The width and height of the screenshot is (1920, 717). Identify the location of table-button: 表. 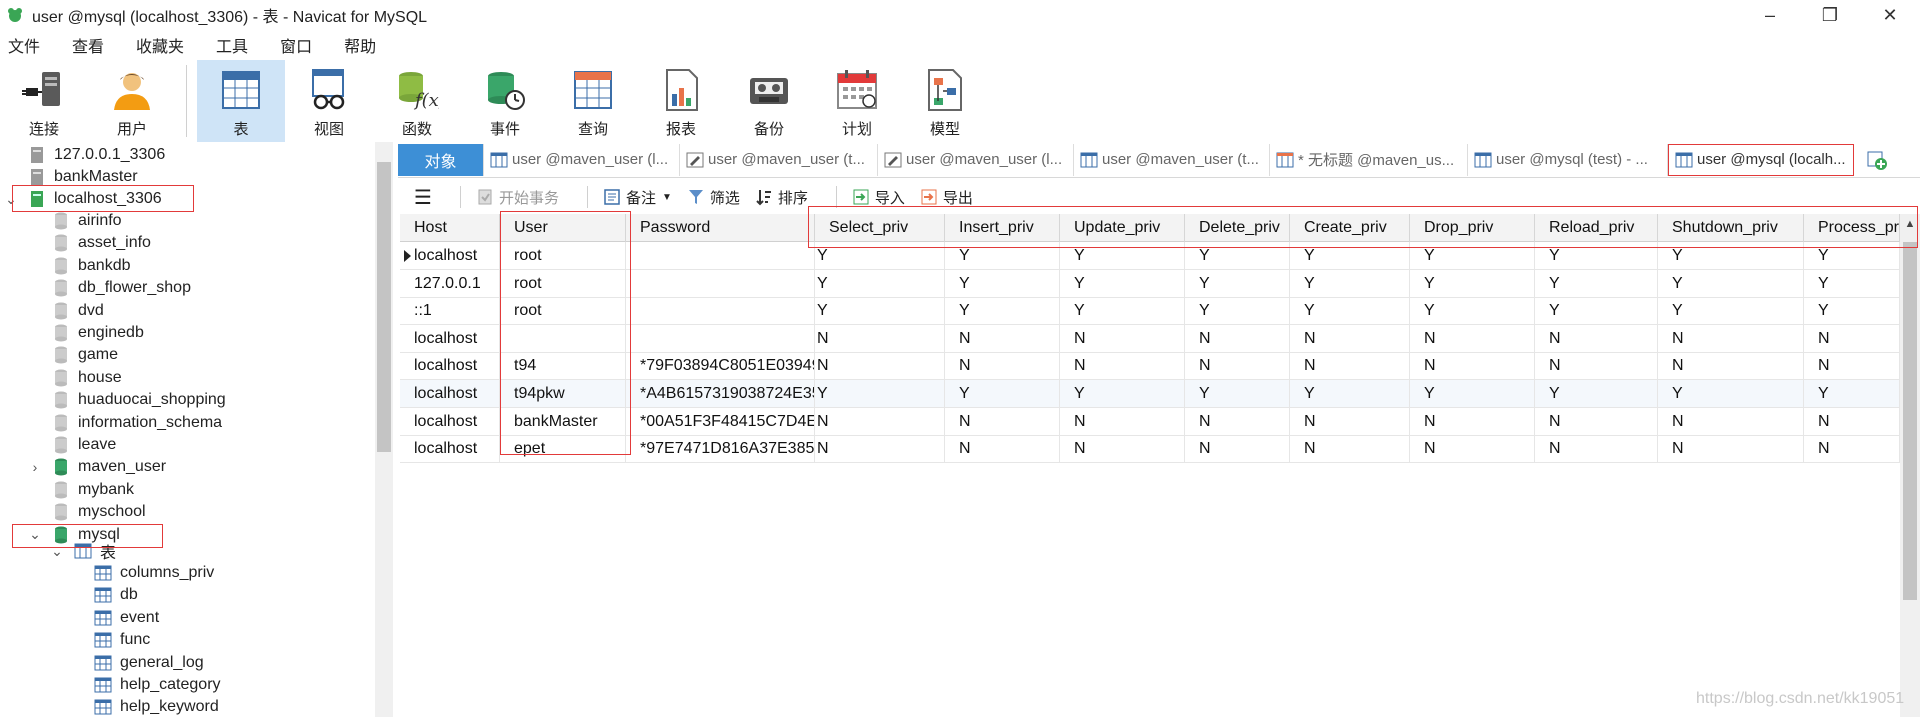
(241, 101).